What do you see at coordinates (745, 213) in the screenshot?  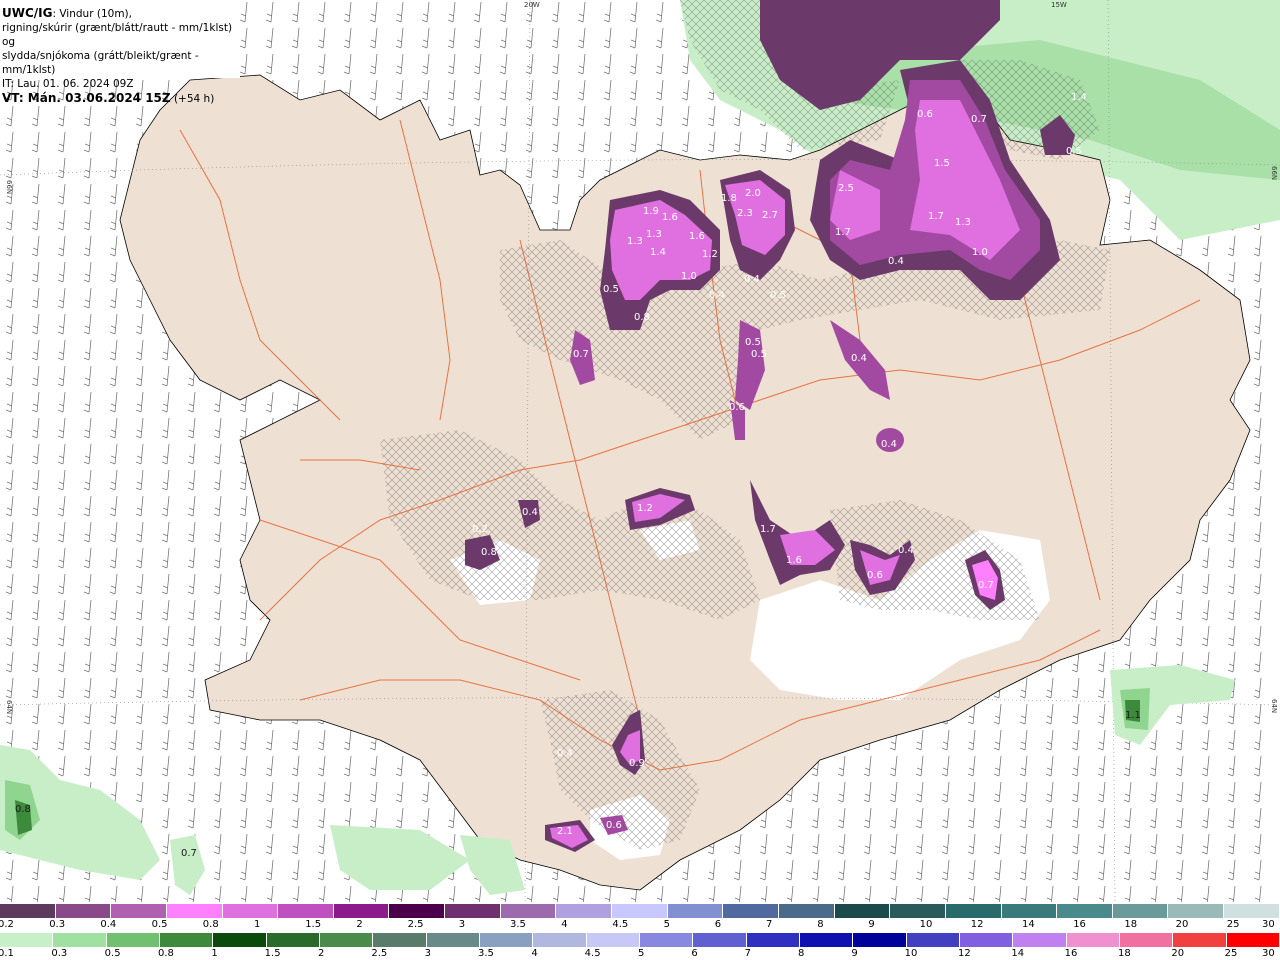 I see `precip-label: 2.3` at bounding box center [745, 213].